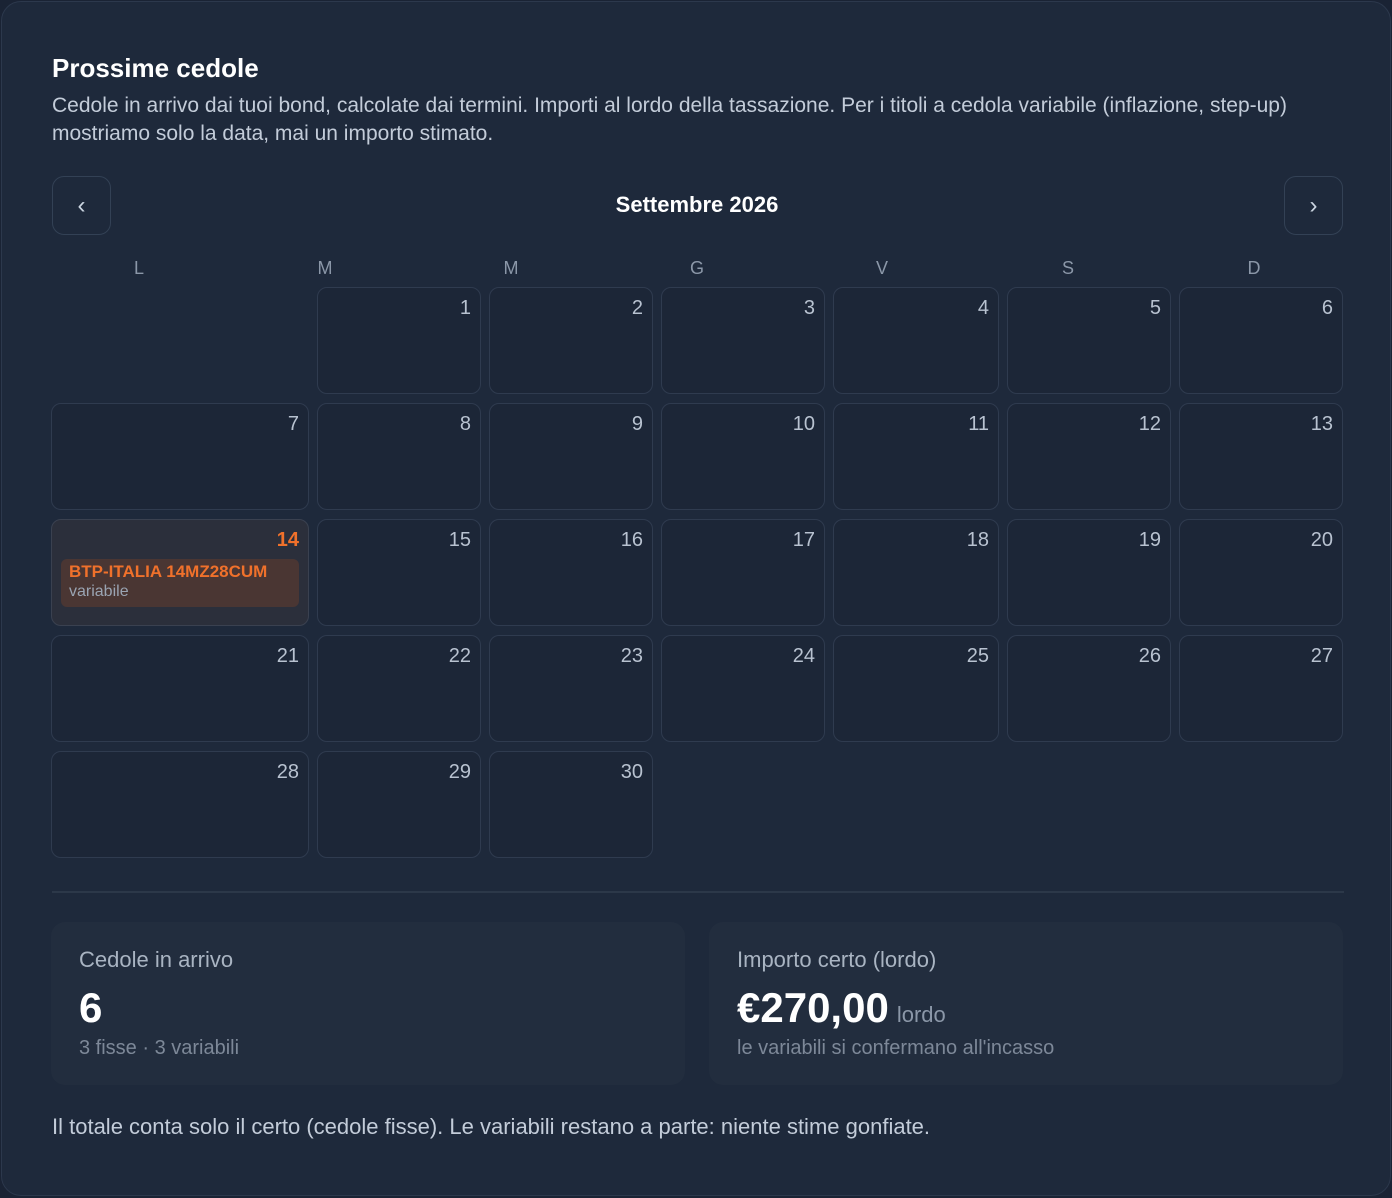  I want to click on calendar-day-23: 23, so click(571, 688).